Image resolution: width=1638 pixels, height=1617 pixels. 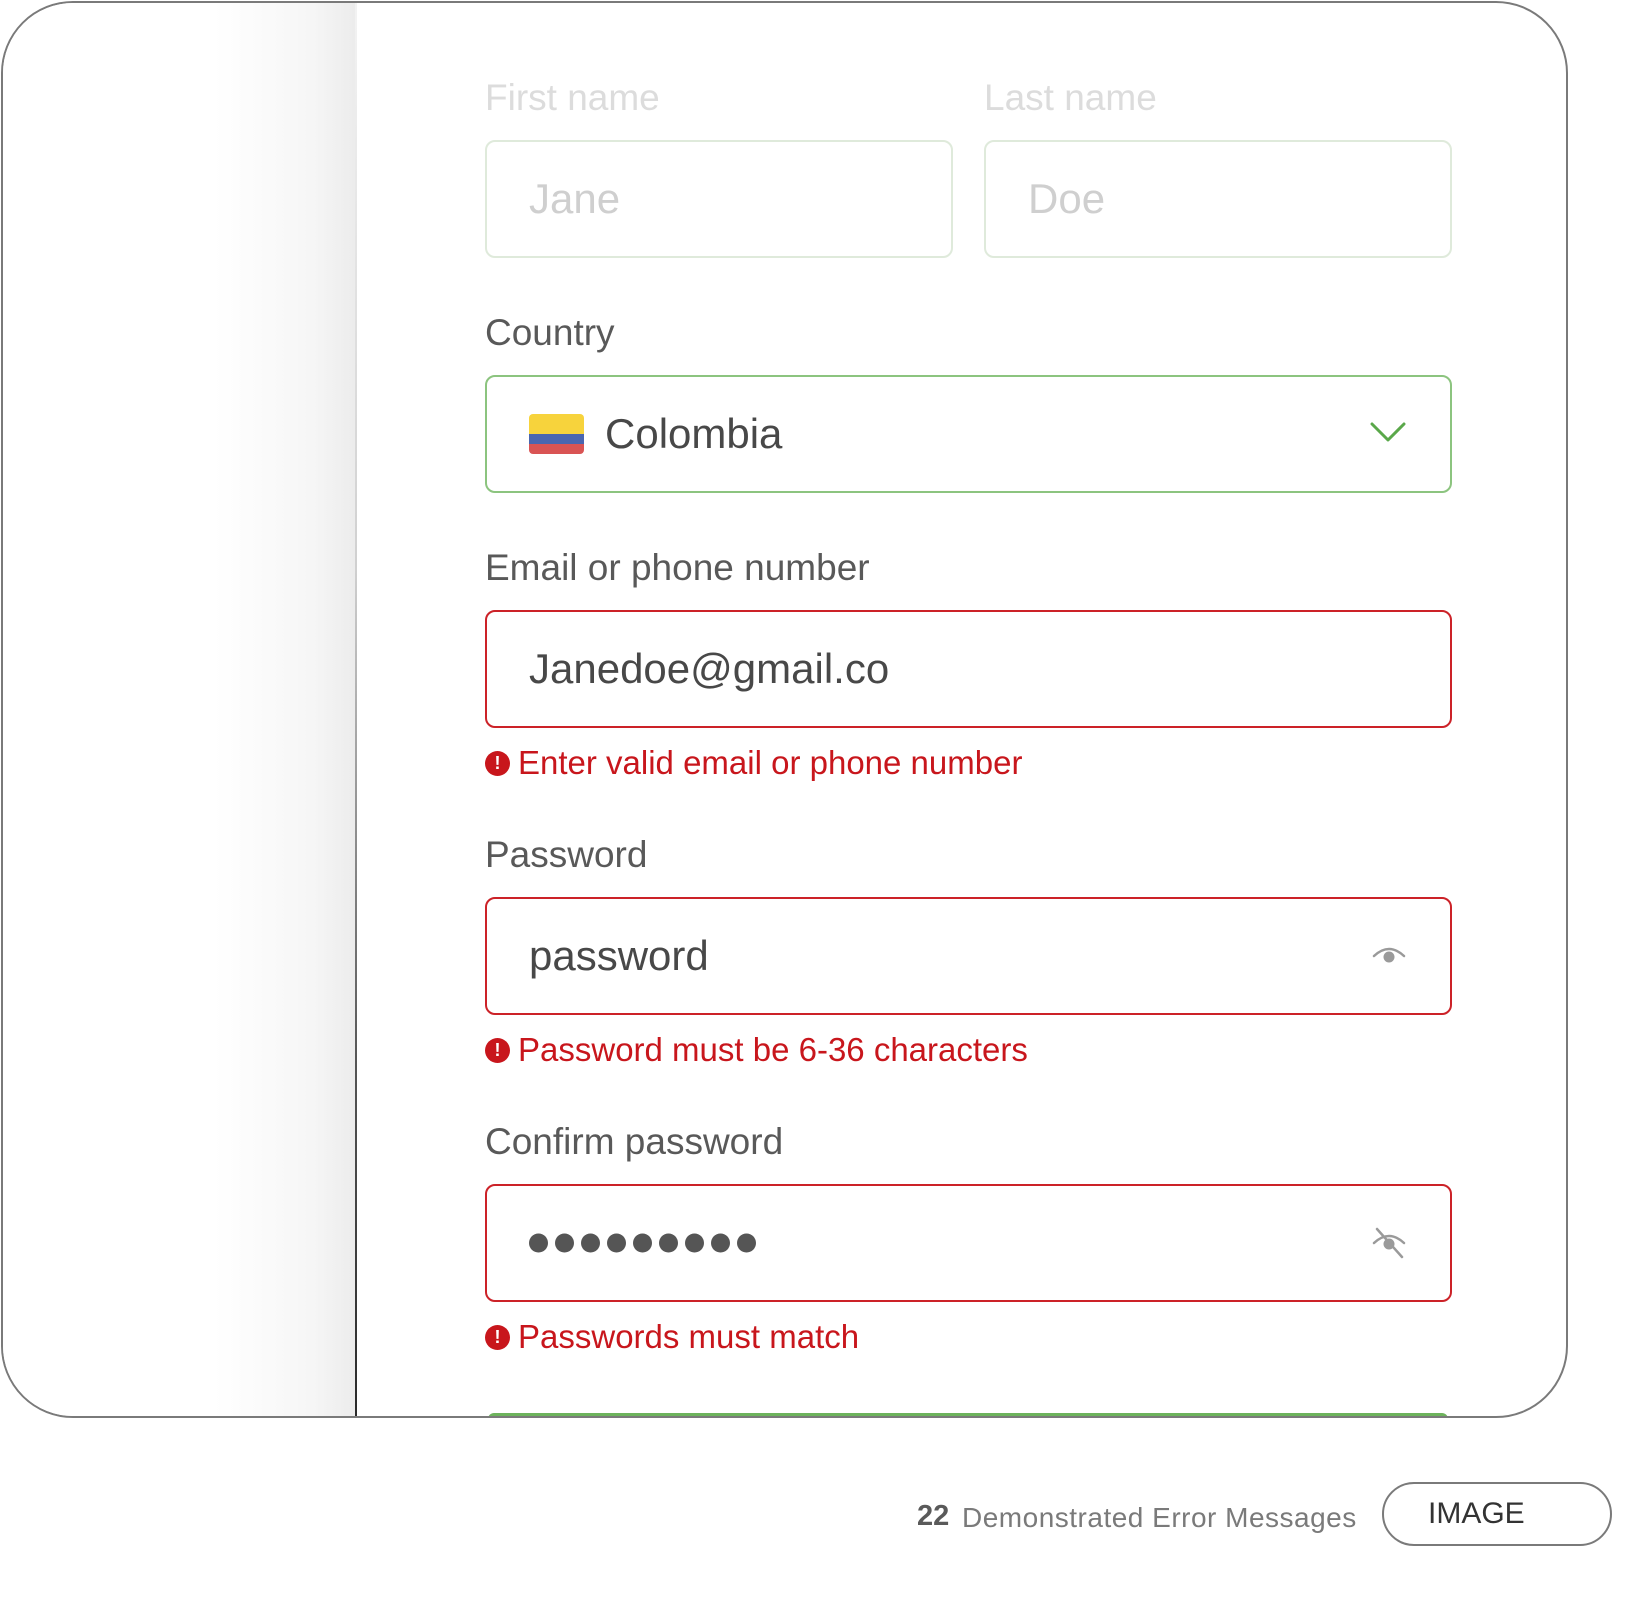 I want to click on email-label: Email or phone number, so click(x=677, y=567).